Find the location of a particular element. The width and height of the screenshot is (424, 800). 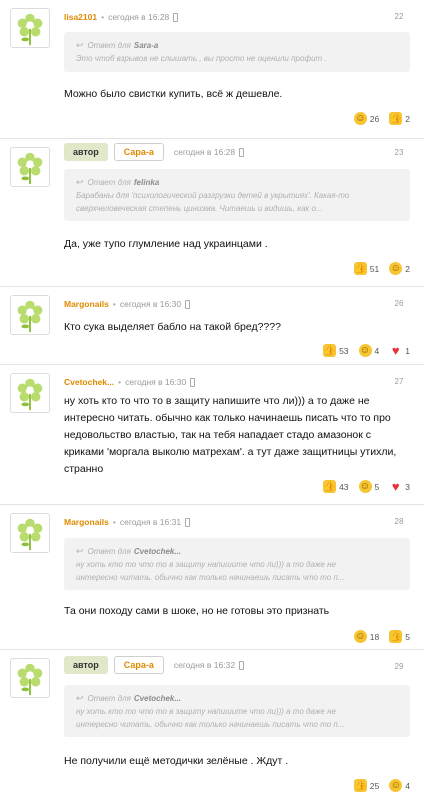

reactions: 👍 53 ☺ 4 ♥ 1 is located at coordinates (366, 350).